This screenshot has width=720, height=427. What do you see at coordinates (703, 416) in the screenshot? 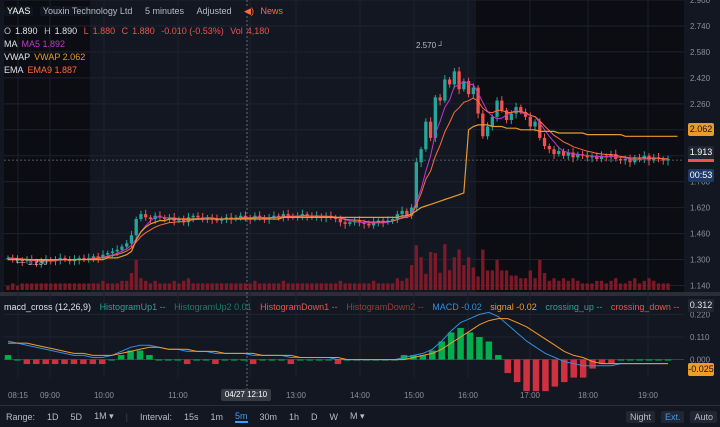
I see `auto-toggle: Auto` at bounding box center [703, 416].